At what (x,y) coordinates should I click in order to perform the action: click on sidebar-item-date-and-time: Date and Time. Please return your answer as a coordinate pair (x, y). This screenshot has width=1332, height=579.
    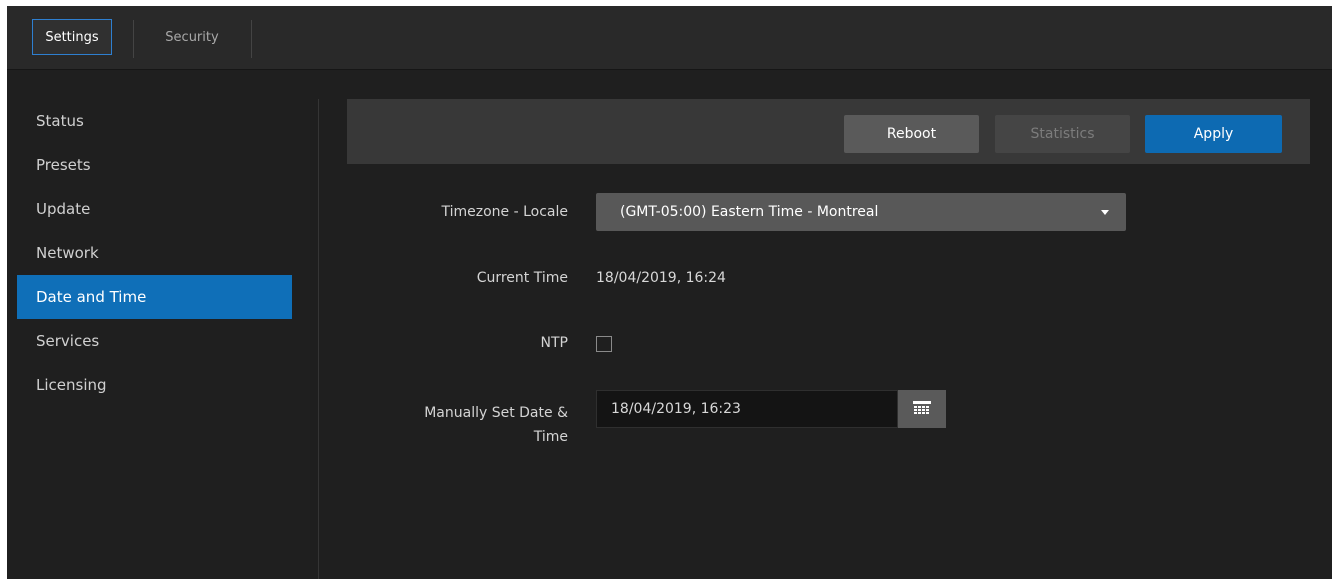
    Looking at the image, I should click on (154, 297).